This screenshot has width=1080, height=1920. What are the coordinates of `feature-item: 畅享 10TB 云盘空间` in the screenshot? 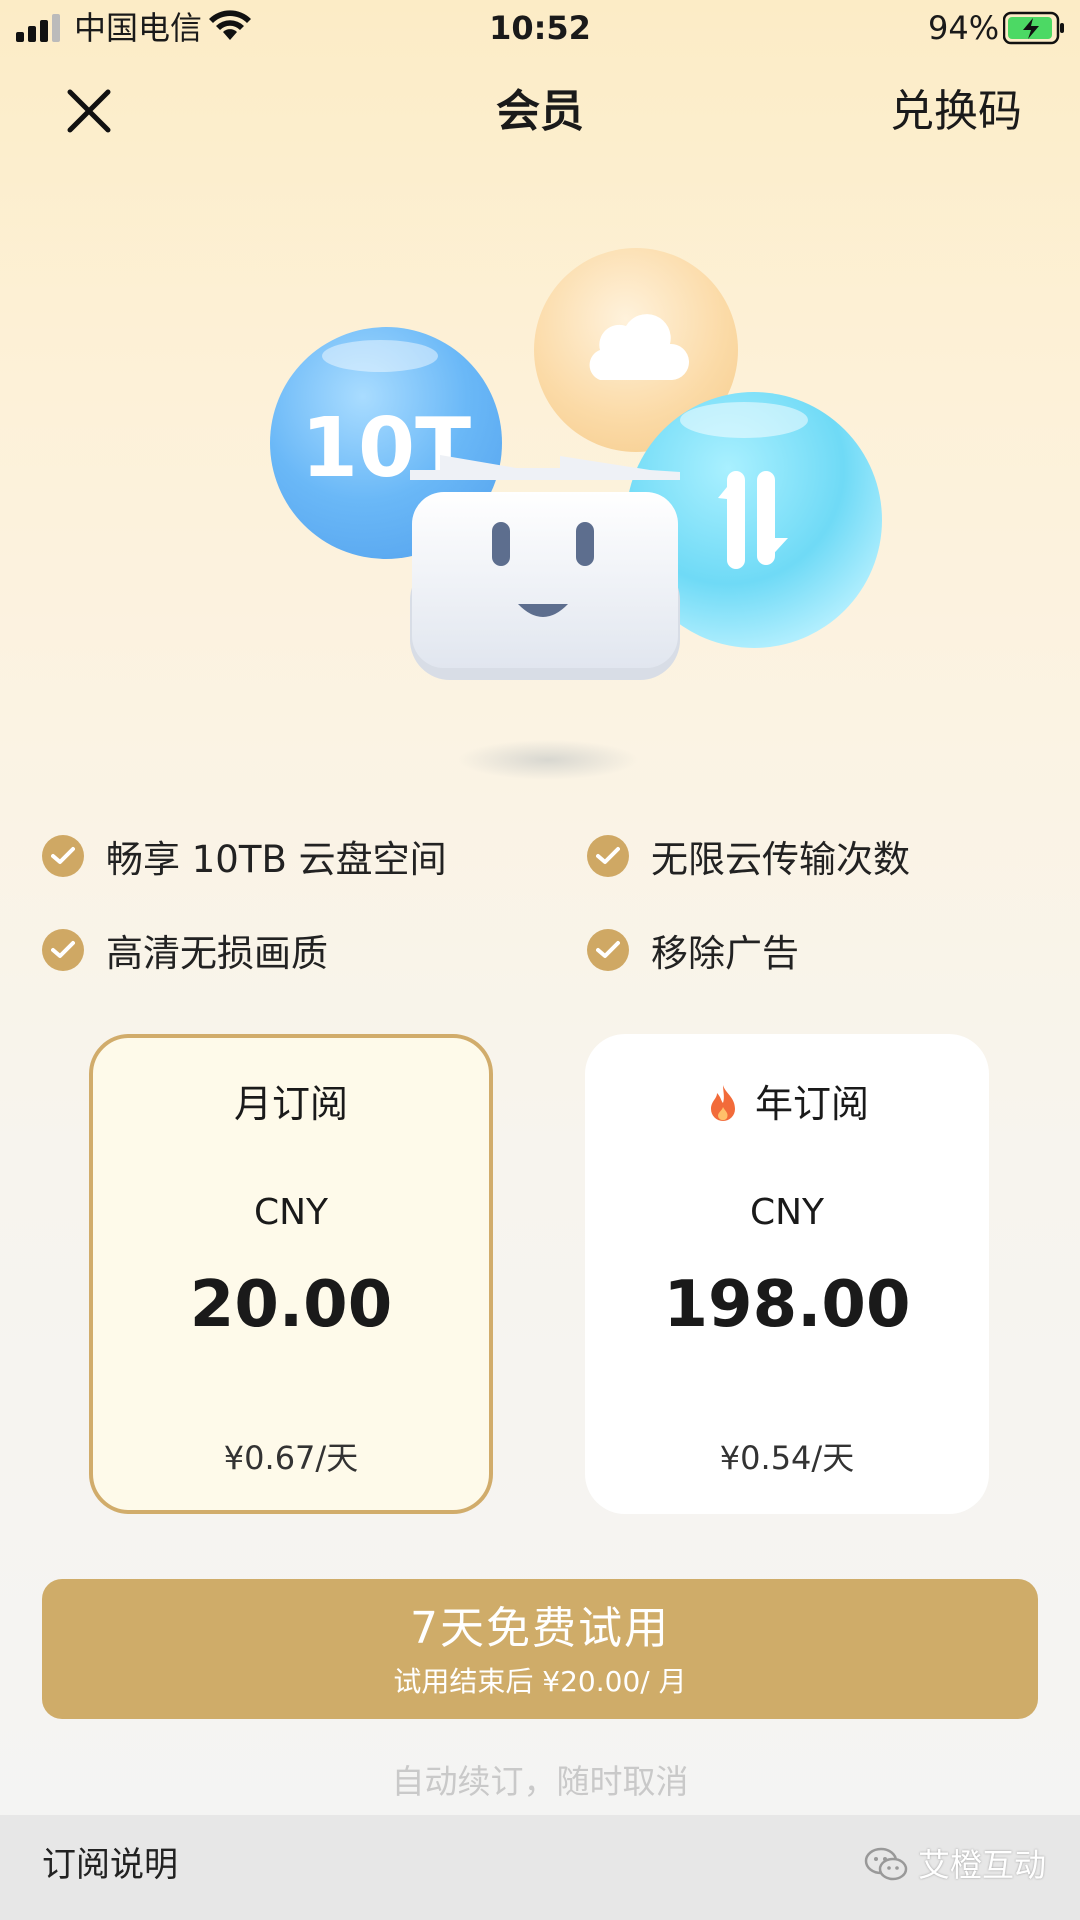 It's located at (244, 856).